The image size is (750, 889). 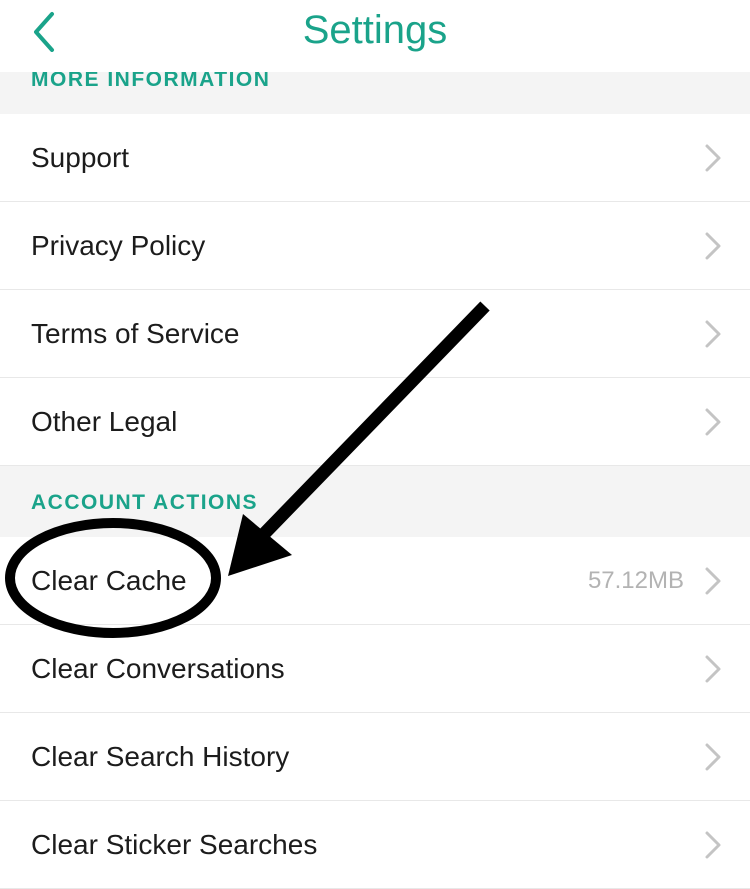 I want to click on cache-size-value: 57.12MB, so click(x=635, y=580).